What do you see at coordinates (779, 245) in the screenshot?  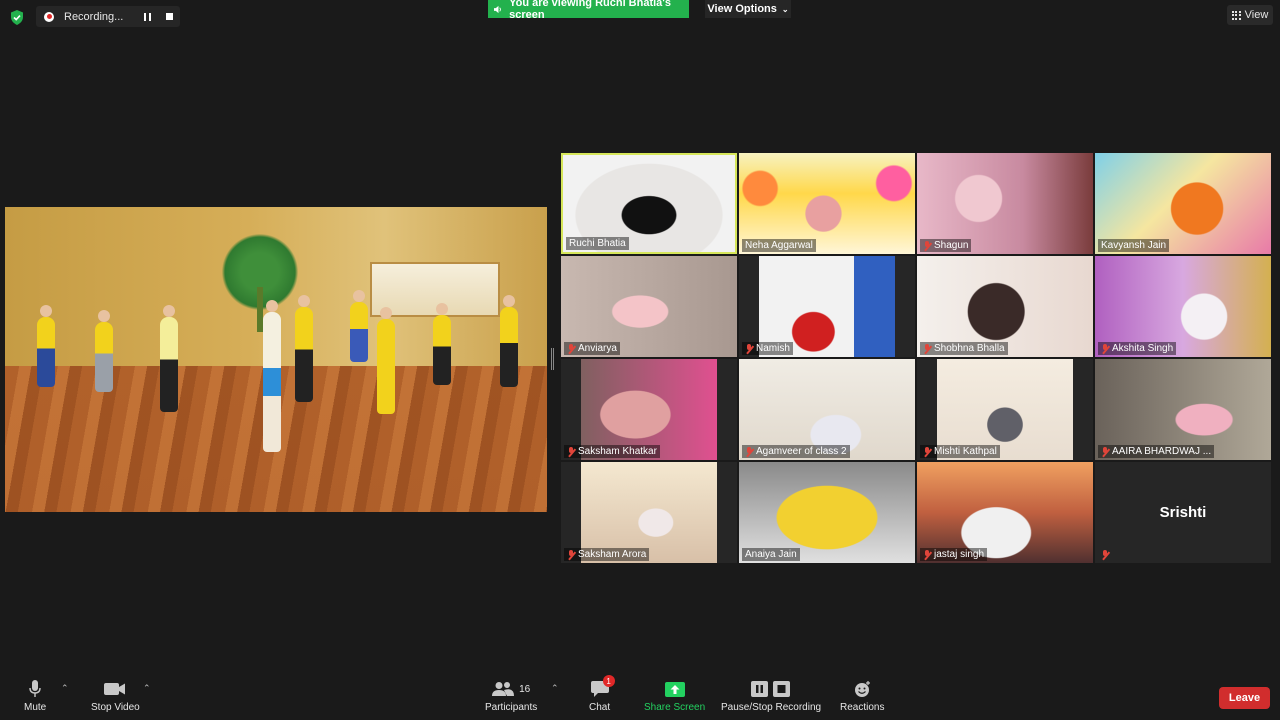 I see `participant-name: Neha Aggarwal` at bounding box center [779, 245].